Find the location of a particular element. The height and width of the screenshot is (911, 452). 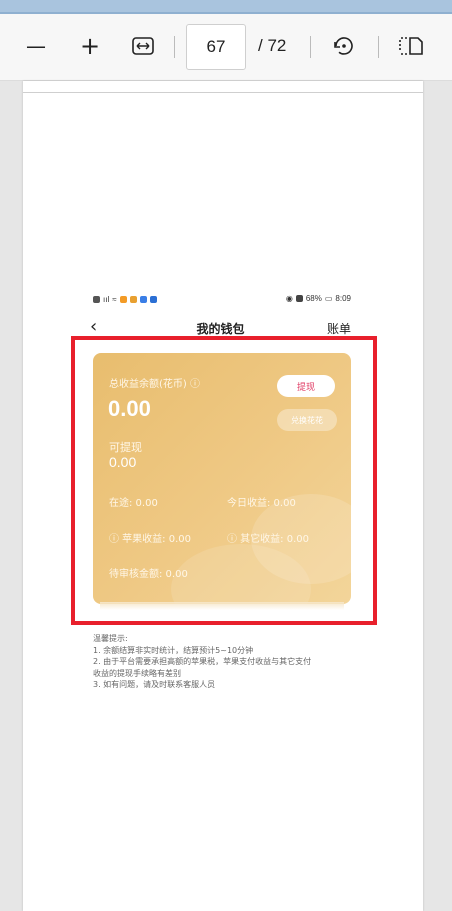

eye-icon: ◉ is located at coordinates (289, 298).